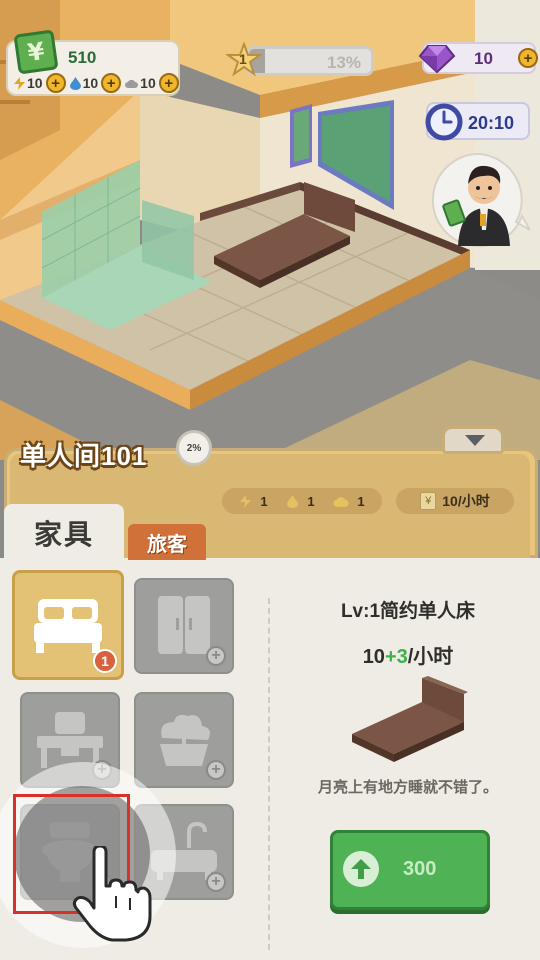  What do you see at coordinates (428, 501) in the screenshot?
I see `yen-icon: ¥` at bounding box center [428, 501].